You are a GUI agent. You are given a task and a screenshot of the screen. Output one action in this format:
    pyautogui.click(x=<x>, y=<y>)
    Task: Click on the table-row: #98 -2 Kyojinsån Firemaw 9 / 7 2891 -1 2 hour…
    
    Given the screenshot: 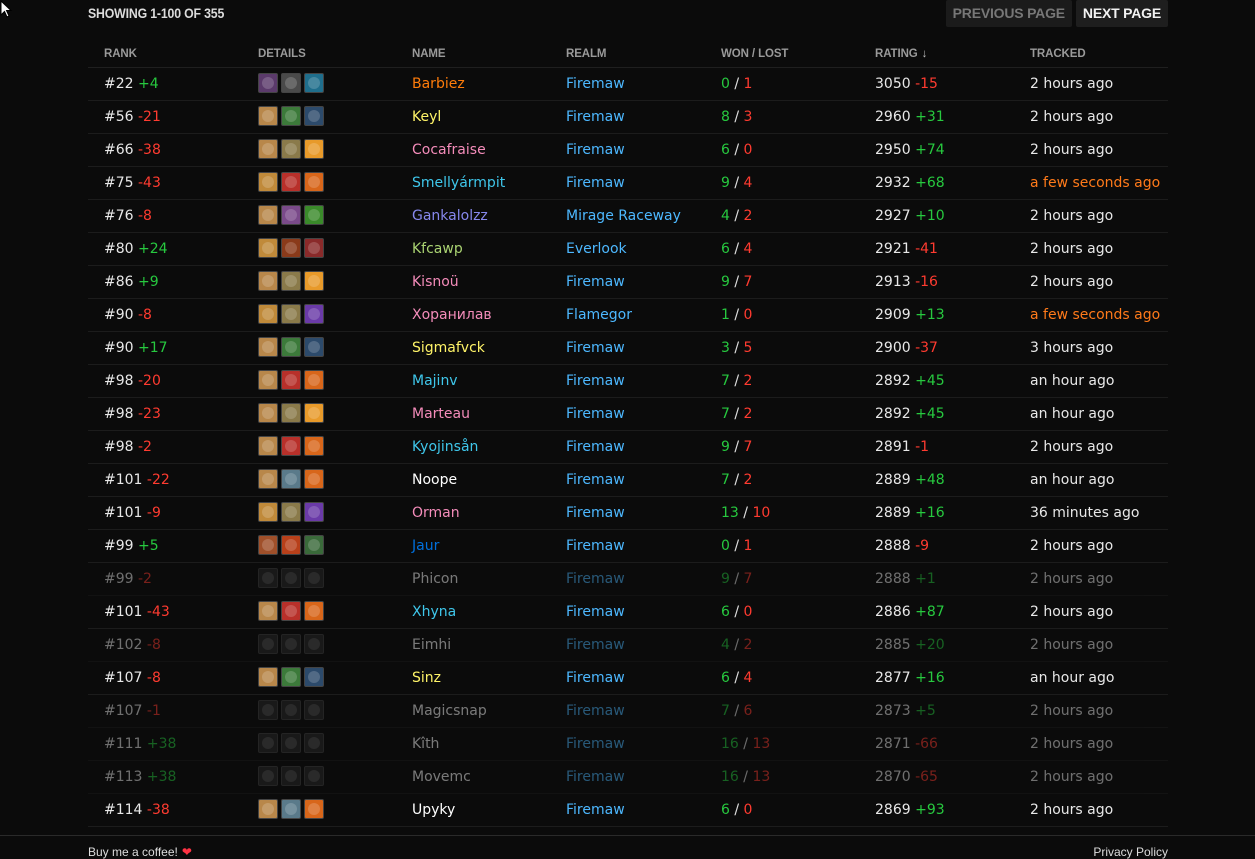 What is the action you would take?
    pyautogui.click(x=628, y=447)
    